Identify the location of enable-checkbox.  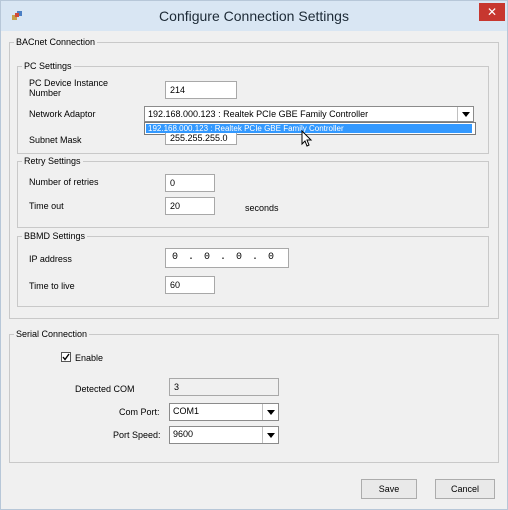
(66, 357).